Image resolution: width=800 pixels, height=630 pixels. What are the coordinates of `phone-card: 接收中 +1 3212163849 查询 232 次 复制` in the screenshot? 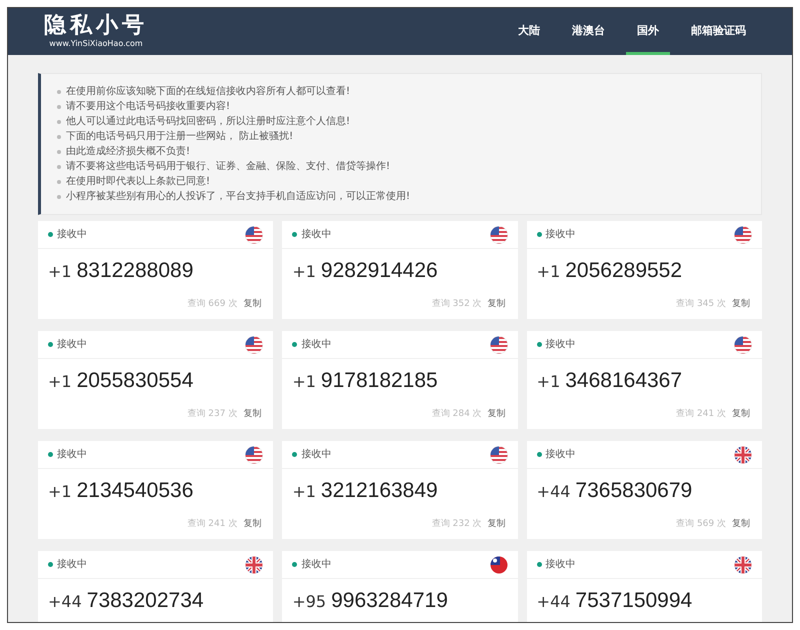 It's located at (400, 490).